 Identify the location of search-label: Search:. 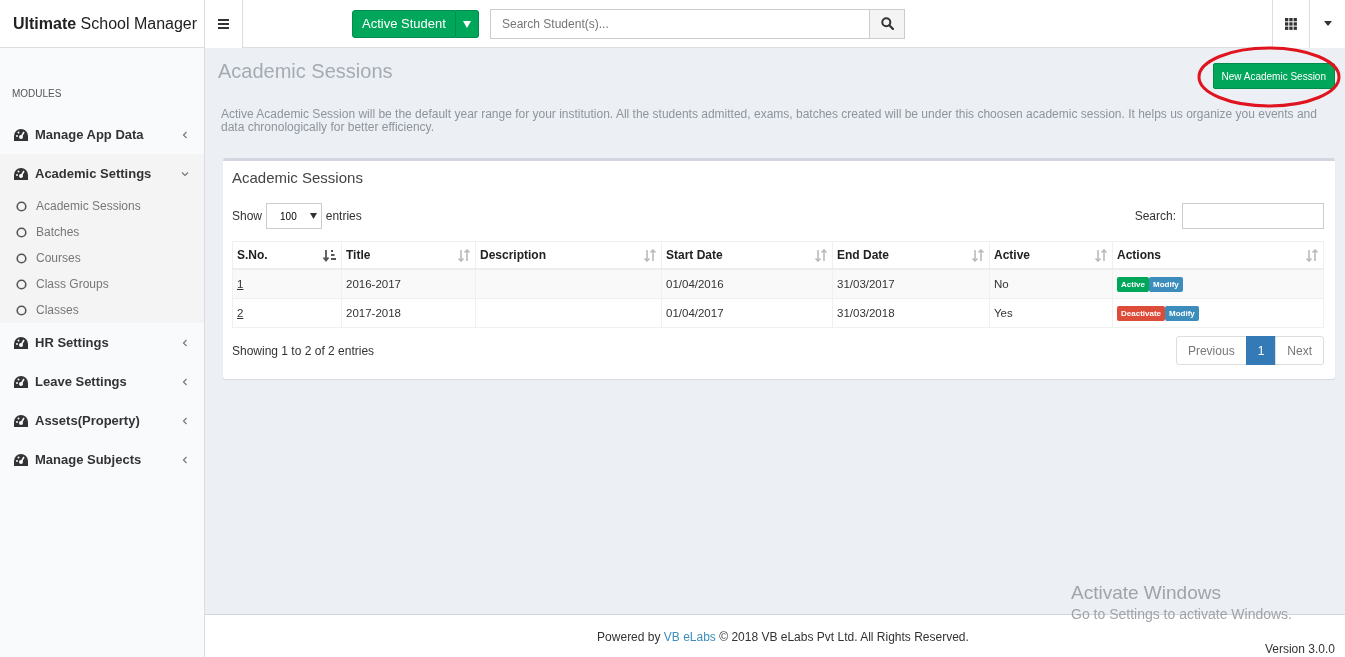
(1155, 216).